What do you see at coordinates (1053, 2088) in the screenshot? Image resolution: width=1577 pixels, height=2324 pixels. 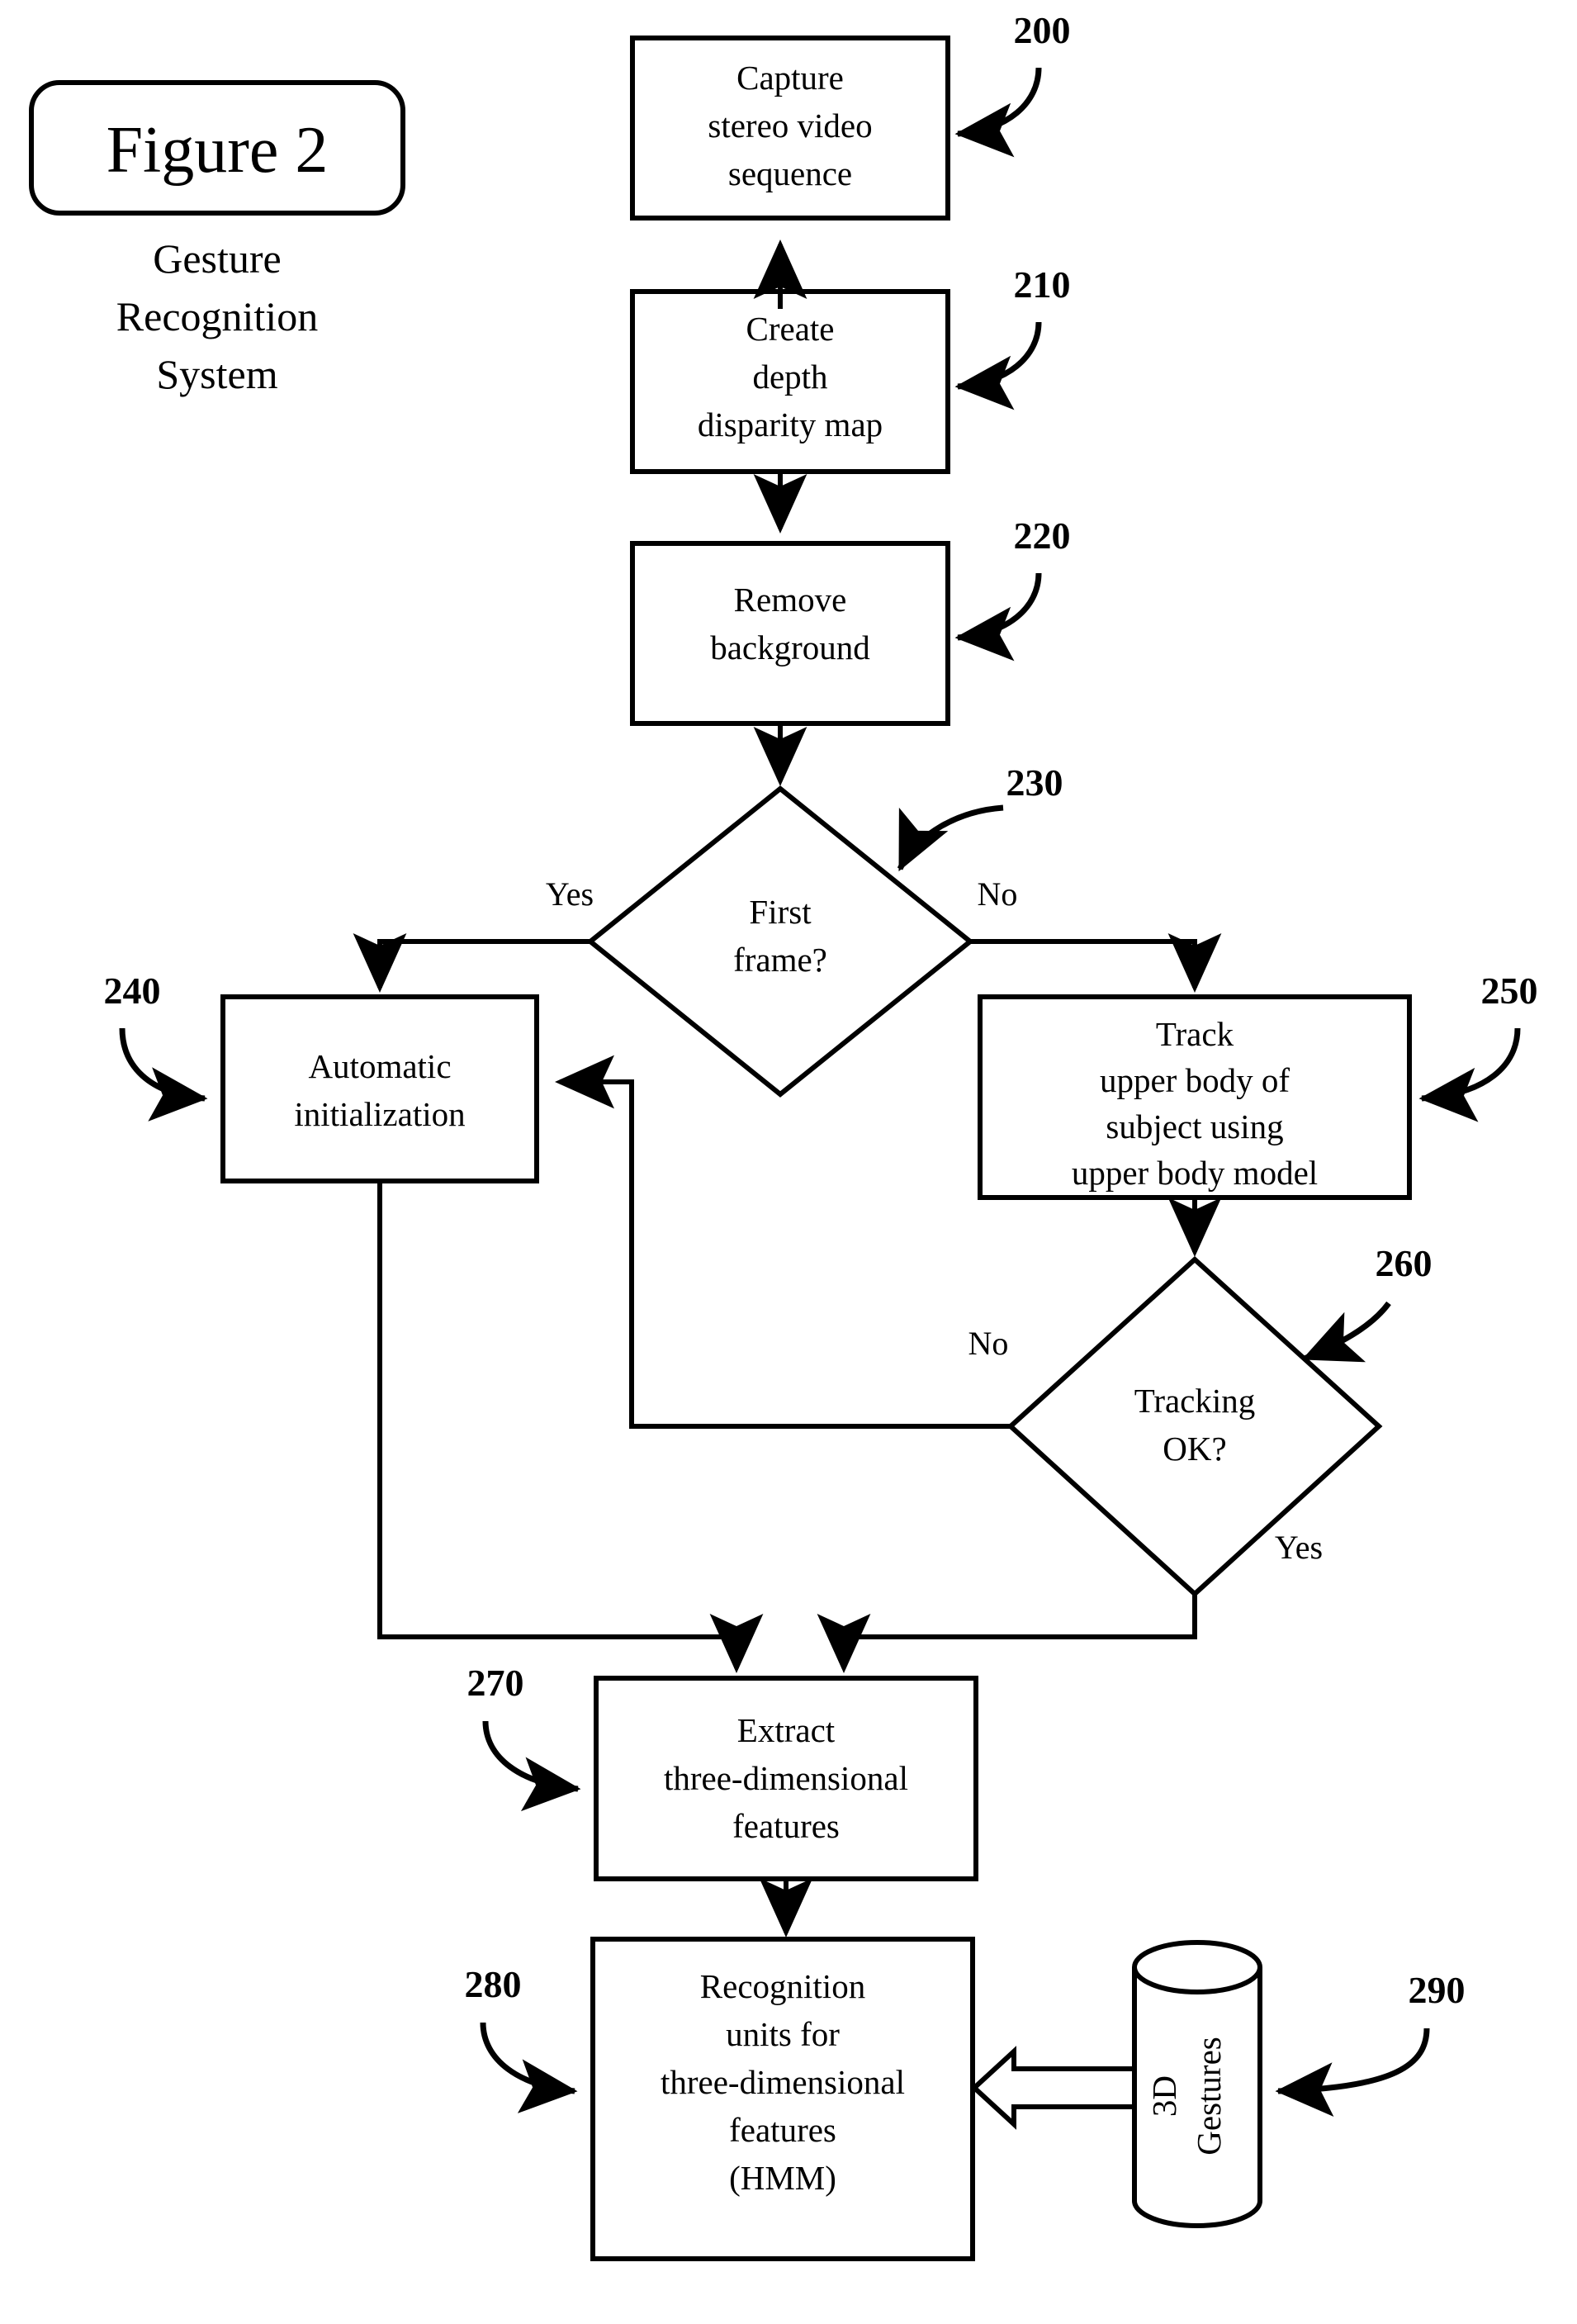 I see `database-feed-block-arrow` at bounding box center [1053, 2088].